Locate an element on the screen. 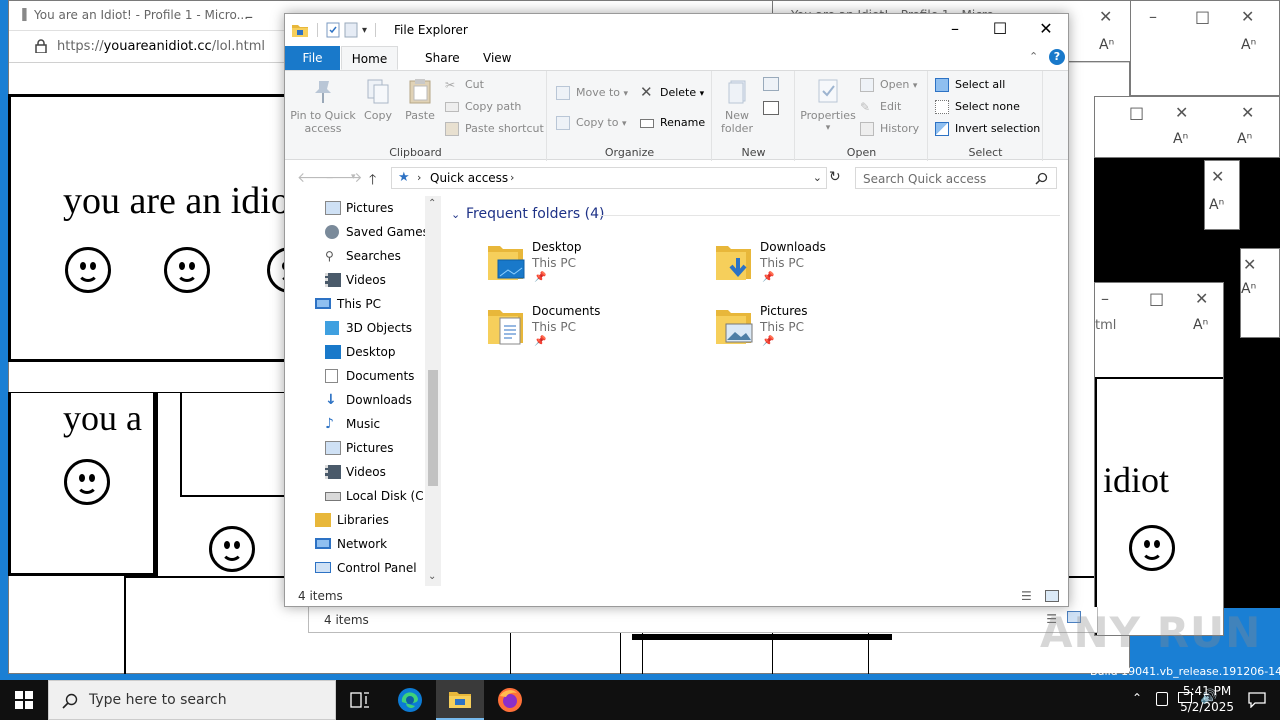 This screenshot has width=1280, height=720. address-dropdown-icon: ⌄ is located at coordinates (817, 177).